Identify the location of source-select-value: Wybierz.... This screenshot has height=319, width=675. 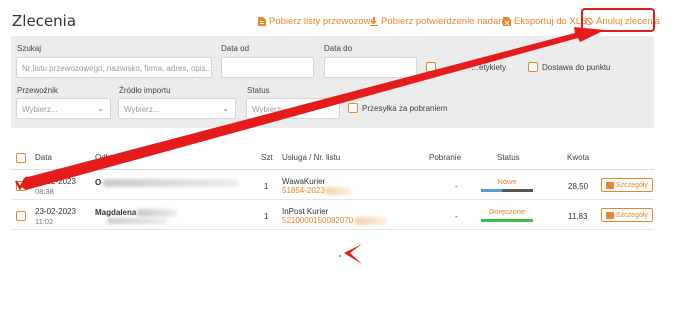
(142, 109).